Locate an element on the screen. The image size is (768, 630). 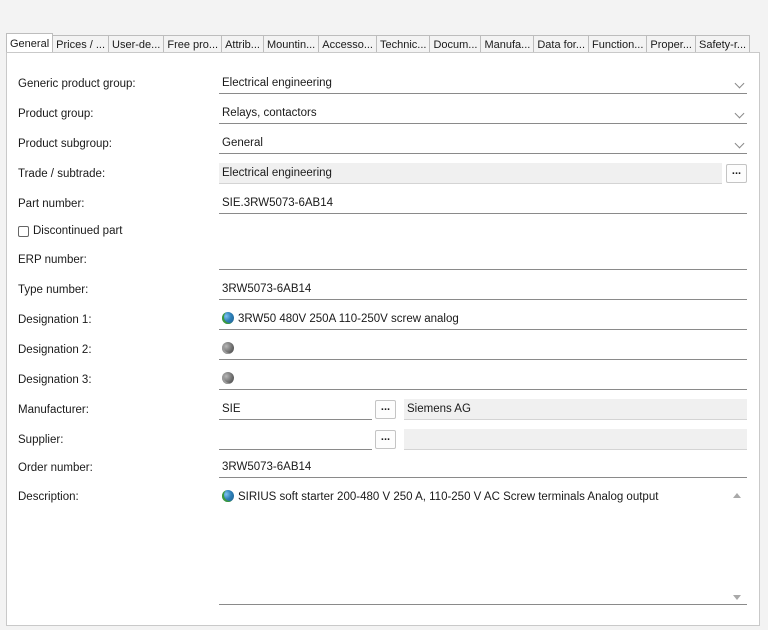
row-product-group: Product group: Relays, contactors is located at coordinates (383, 114).